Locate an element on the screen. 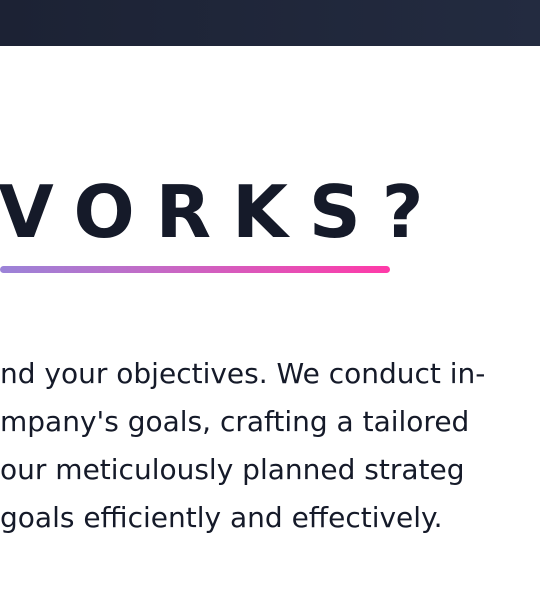  section-heading: VORKS? is located at coordinates (222, 212).